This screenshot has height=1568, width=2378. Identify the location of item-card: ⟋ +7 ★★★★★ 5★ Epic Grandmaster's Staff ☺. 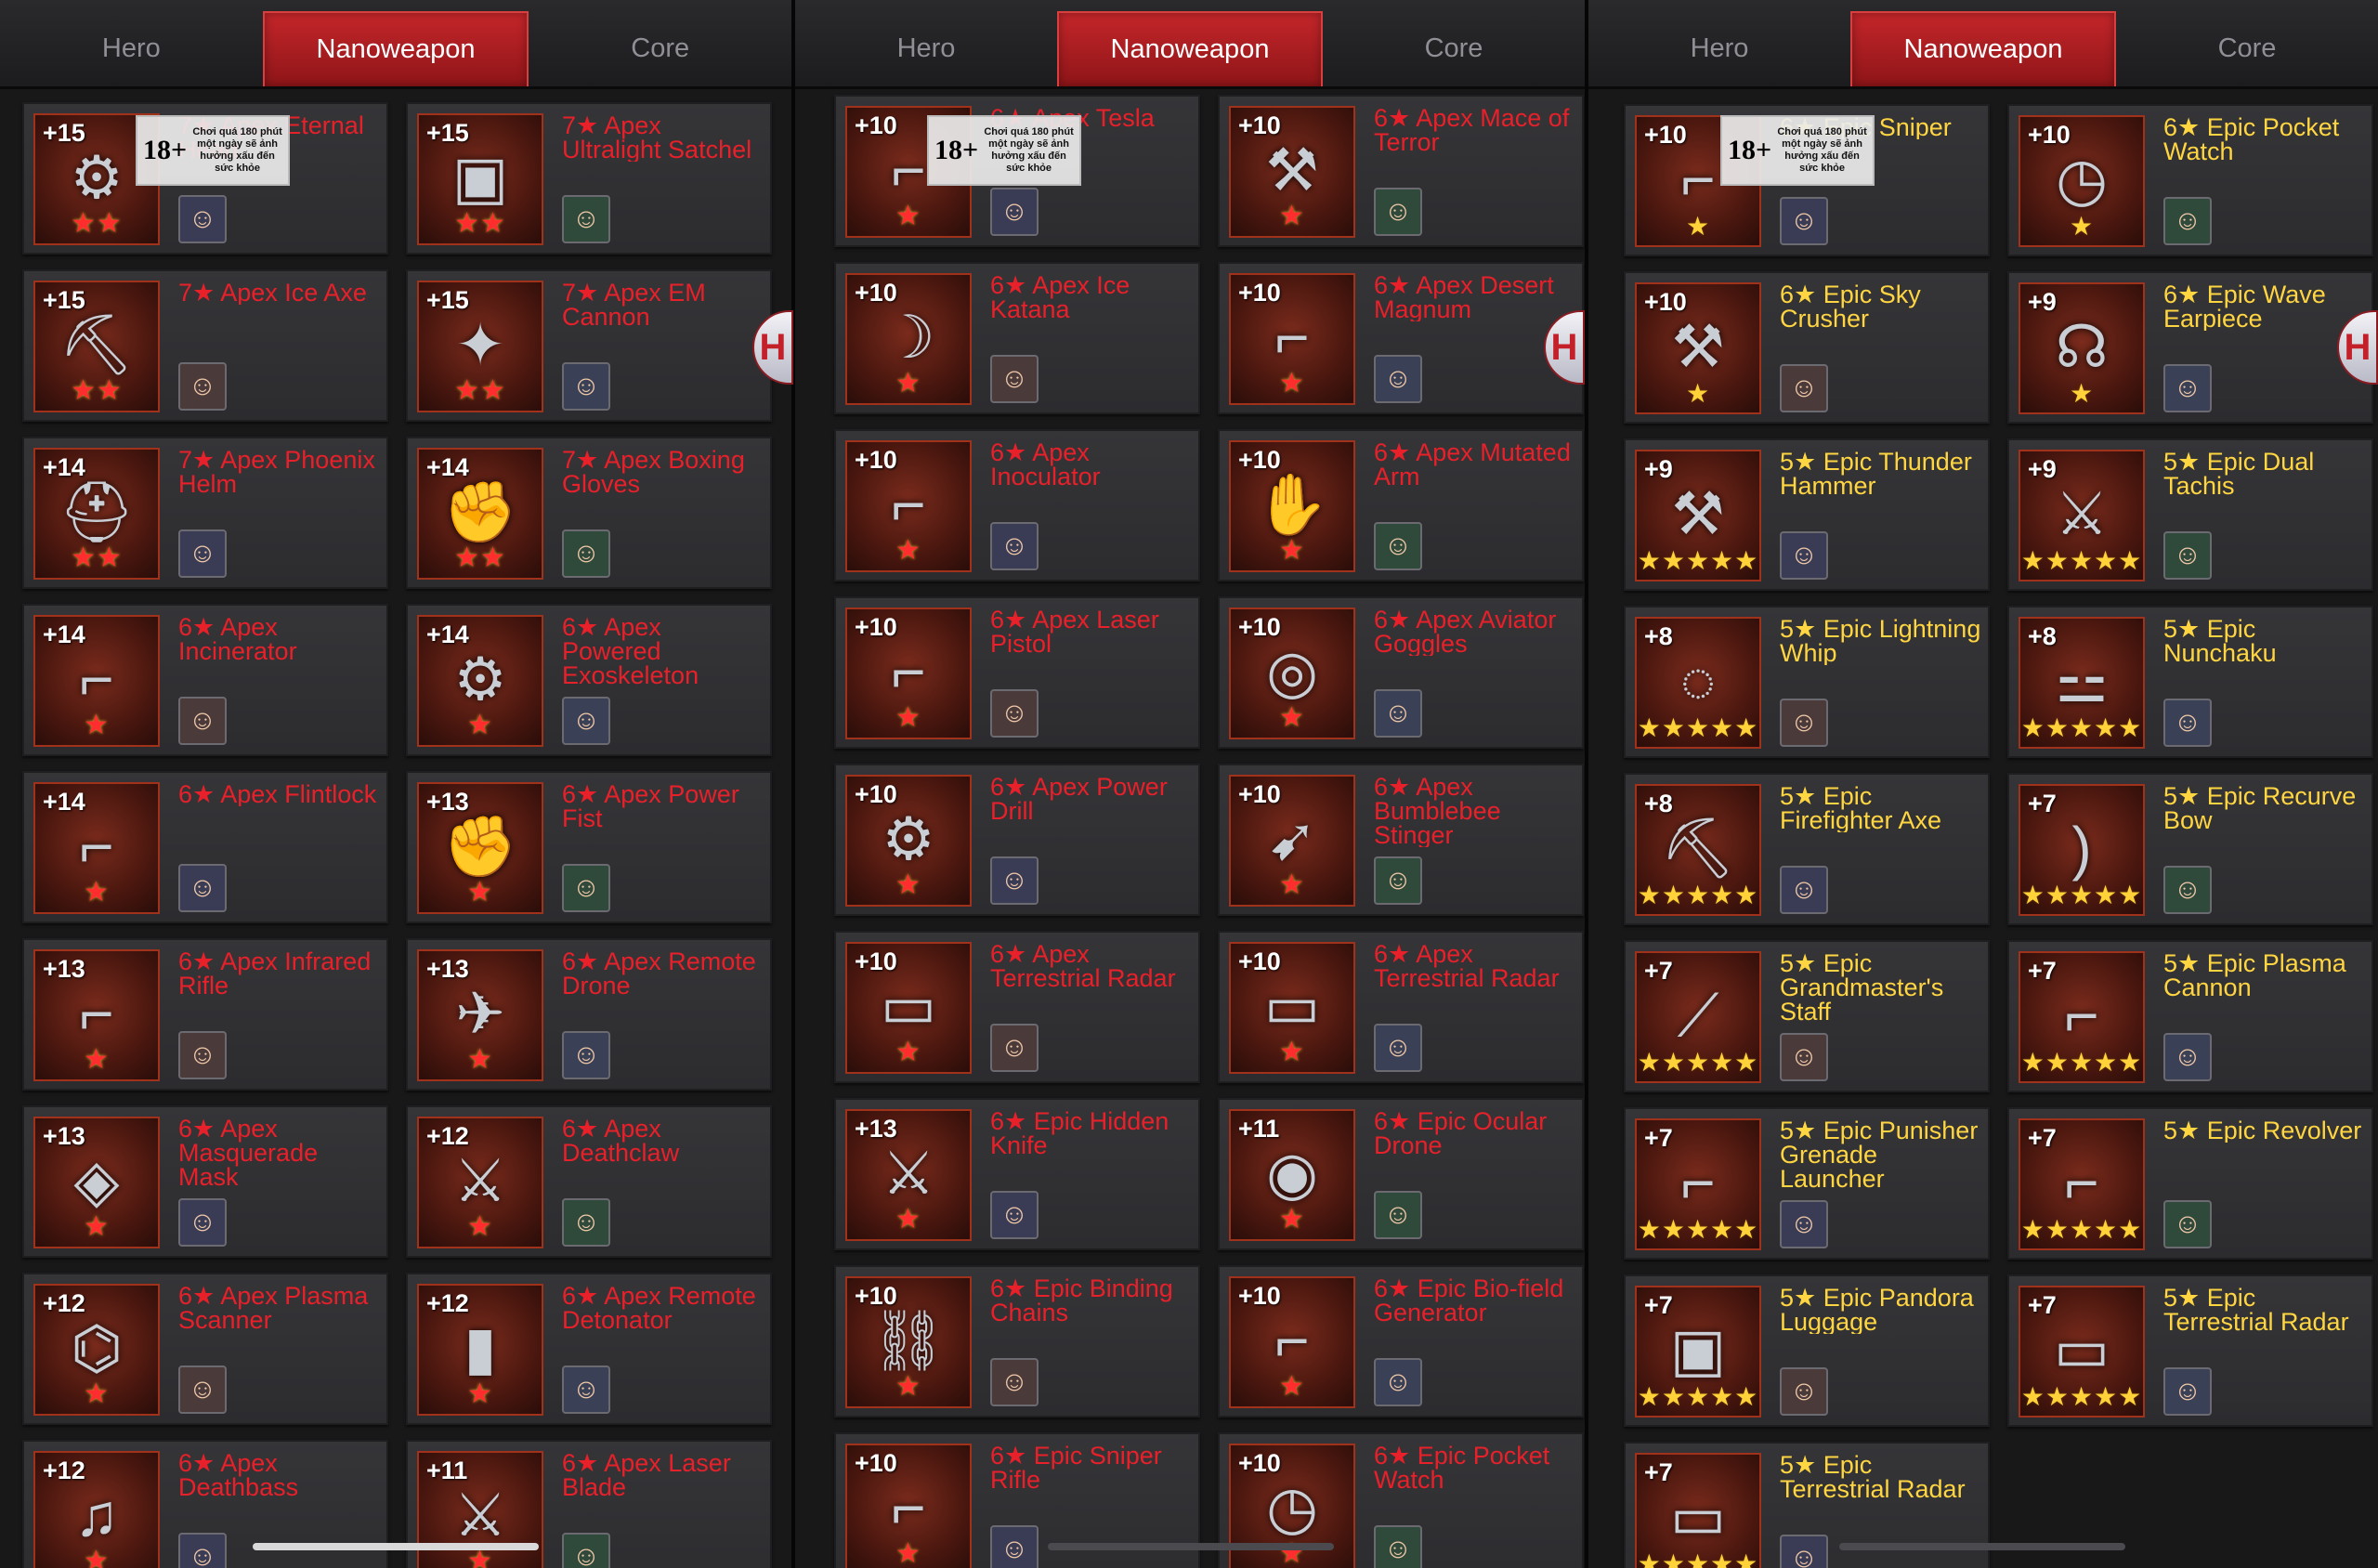
(1807, 1016).